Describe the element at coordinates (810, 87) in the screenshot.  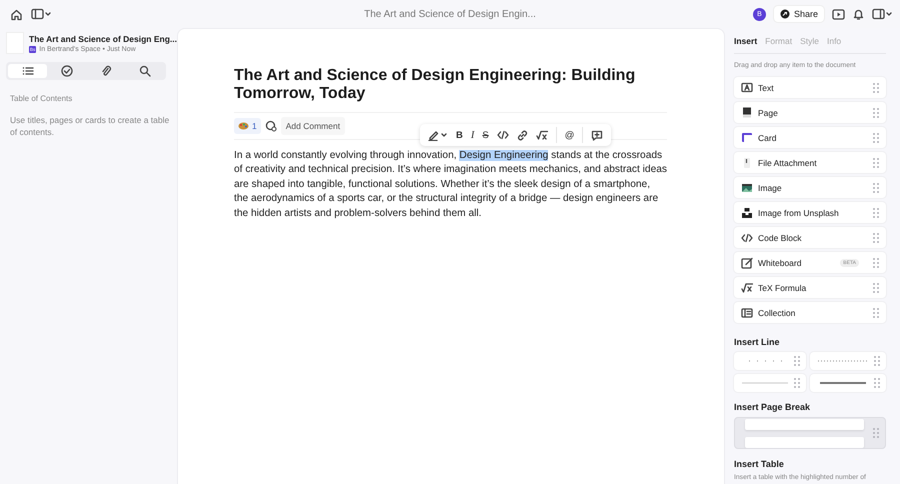
I see `insert-item: Text` at that location.